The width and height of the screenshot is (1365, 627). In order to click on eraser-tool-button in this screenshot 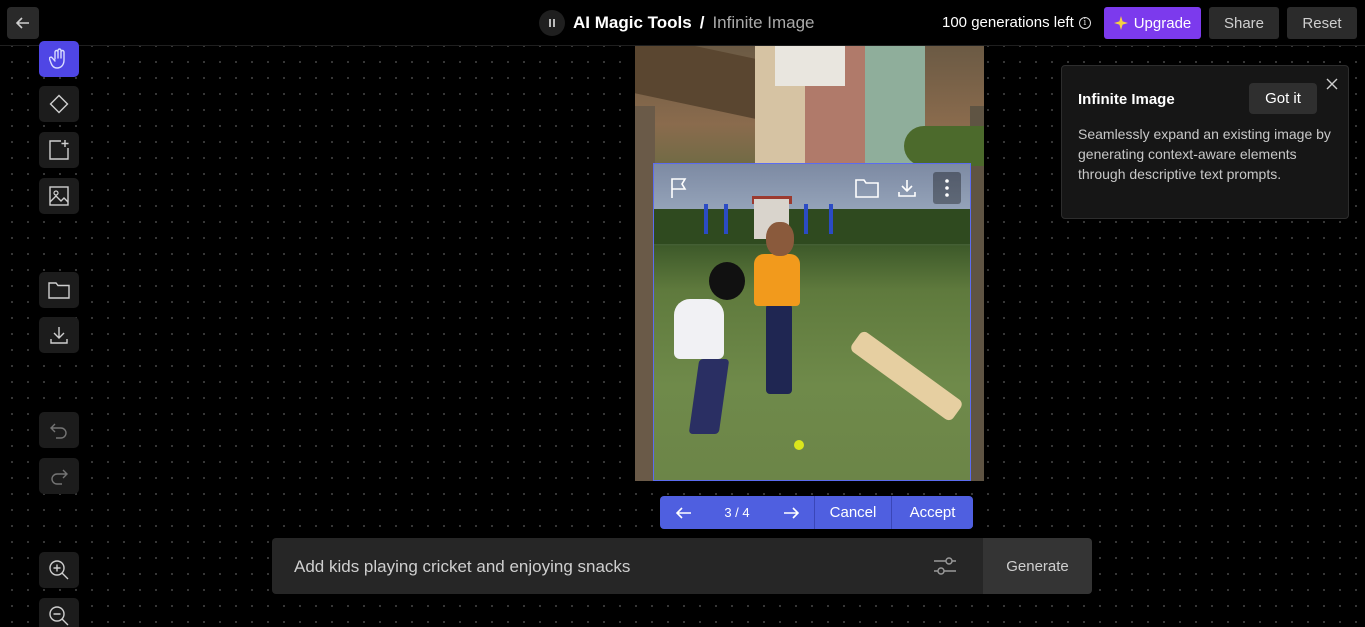, I will do `click(59, 104)`.